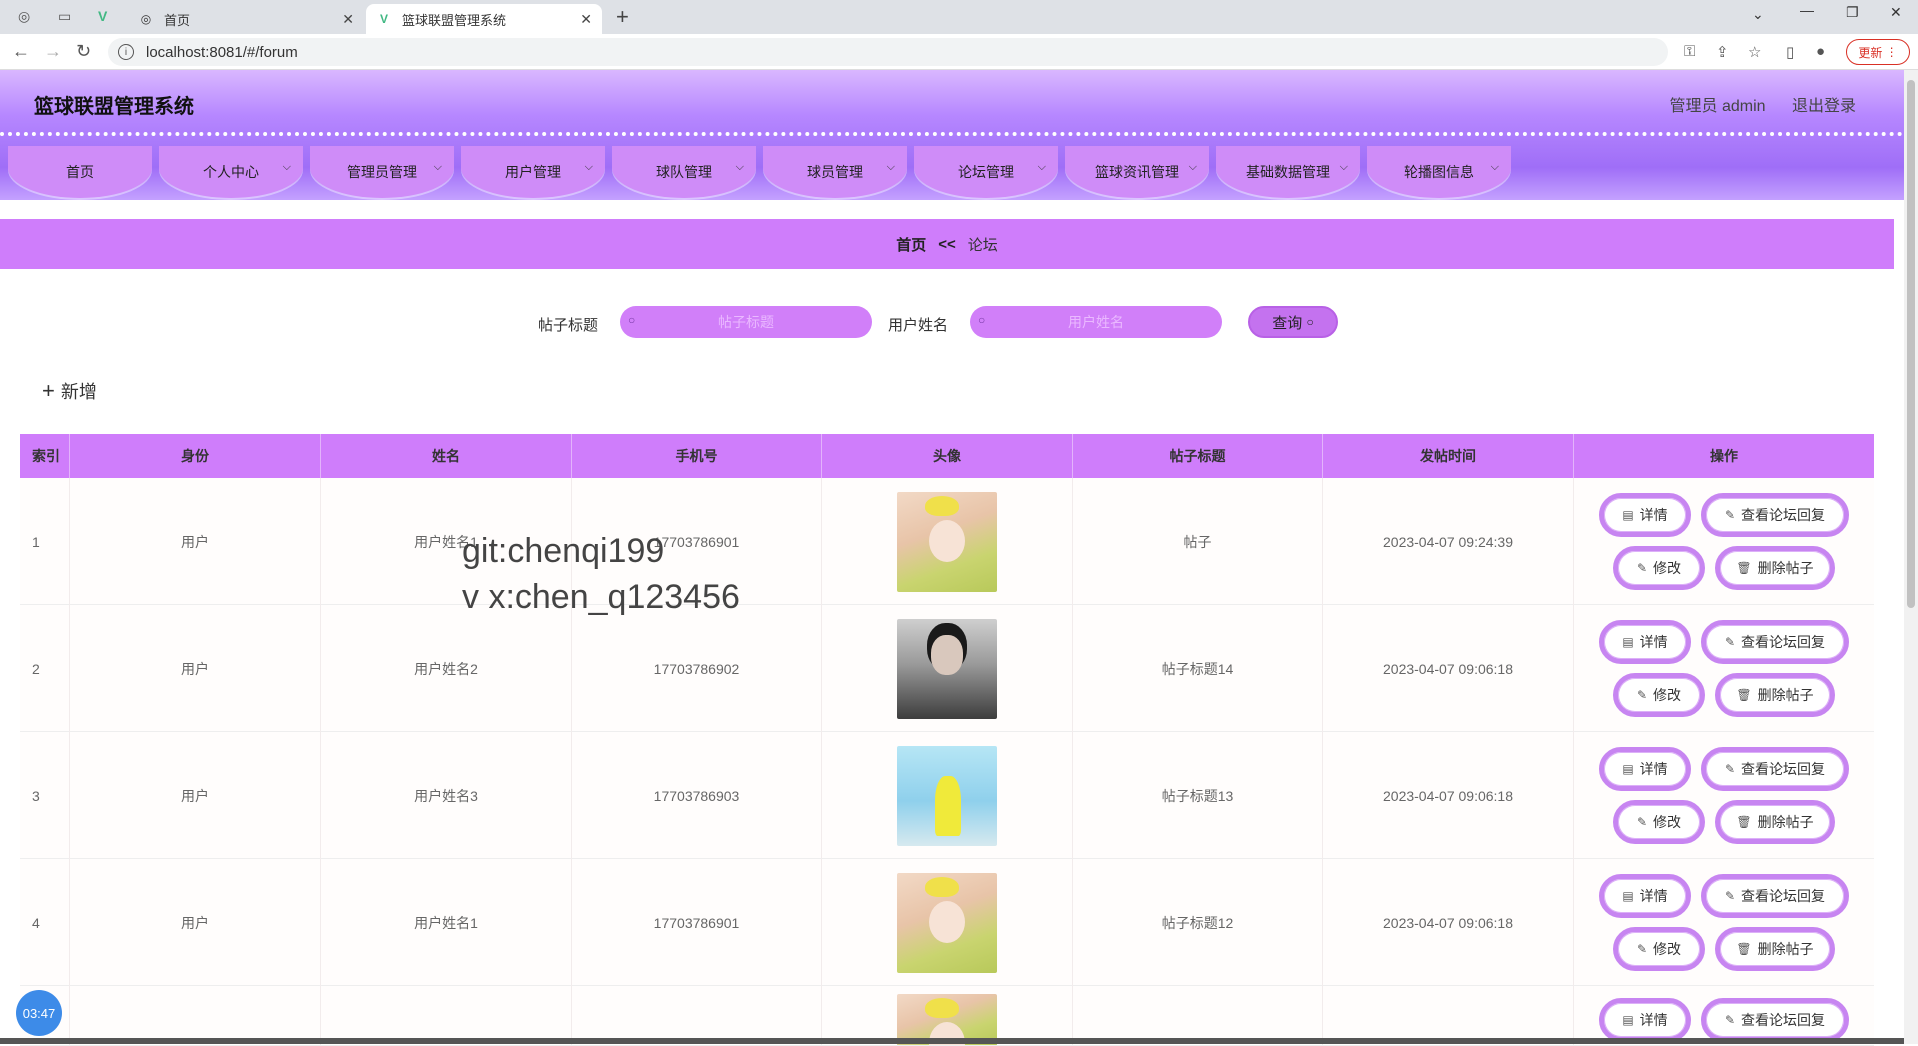  I want to click on column-header: 索引, so click(45, 456).